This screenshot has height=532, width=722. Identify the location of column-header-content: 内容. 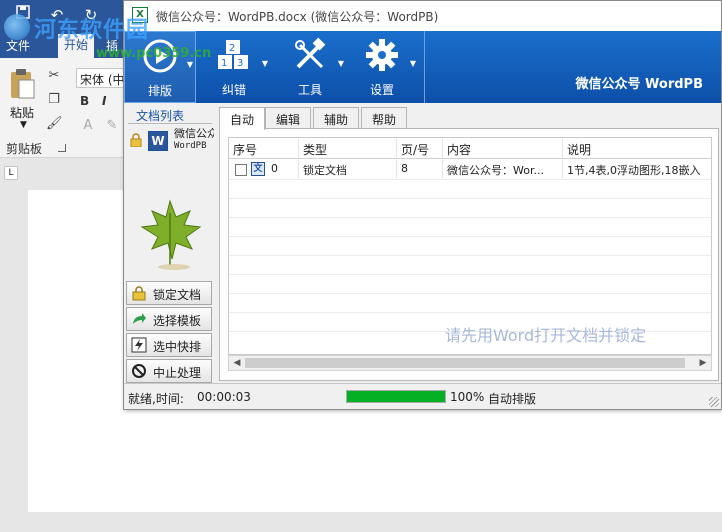
(503, 148).